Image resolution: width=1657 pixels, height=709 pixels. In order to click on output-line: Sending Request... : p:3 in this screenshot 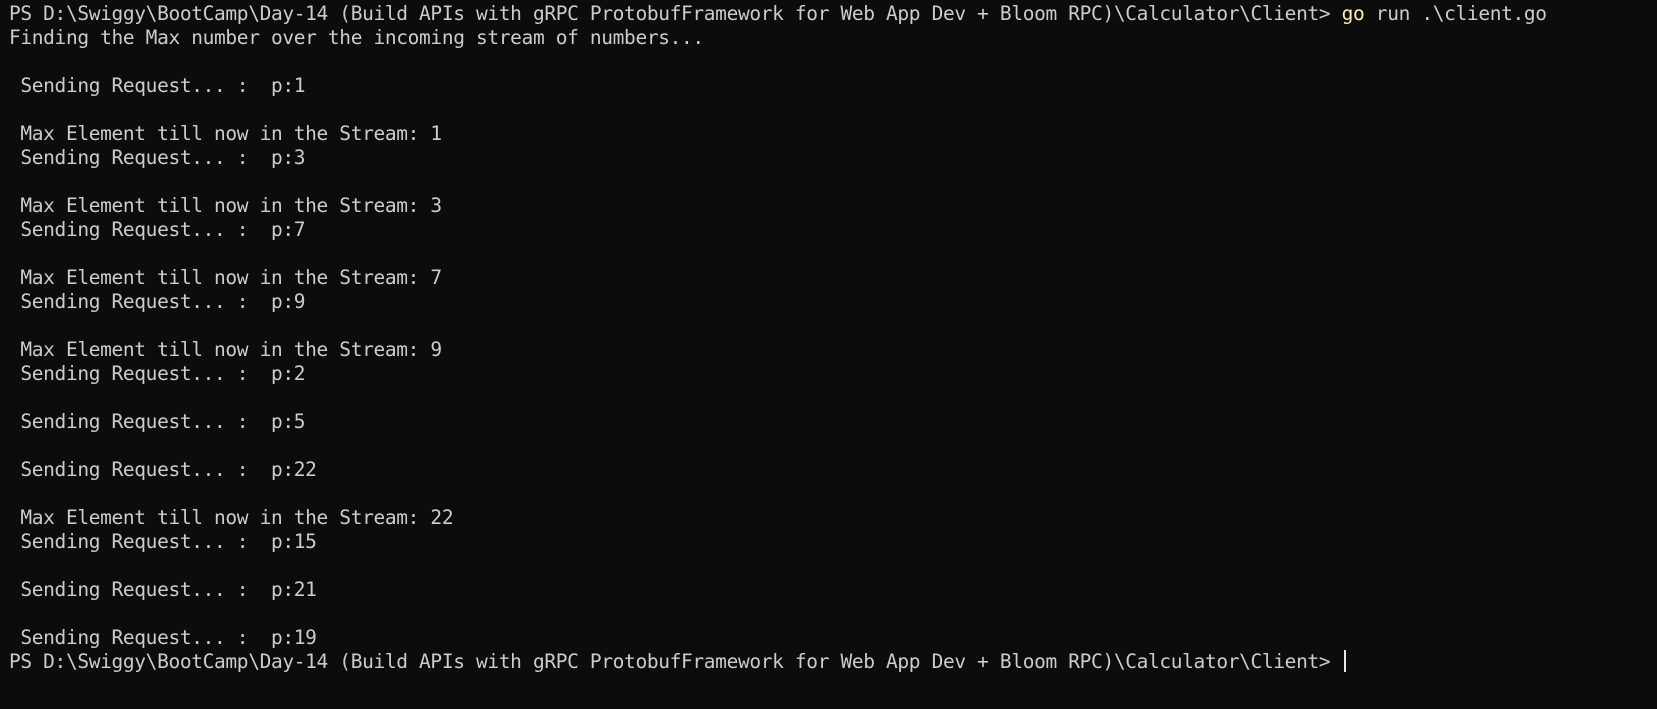, I will do `click(157, 157)`.